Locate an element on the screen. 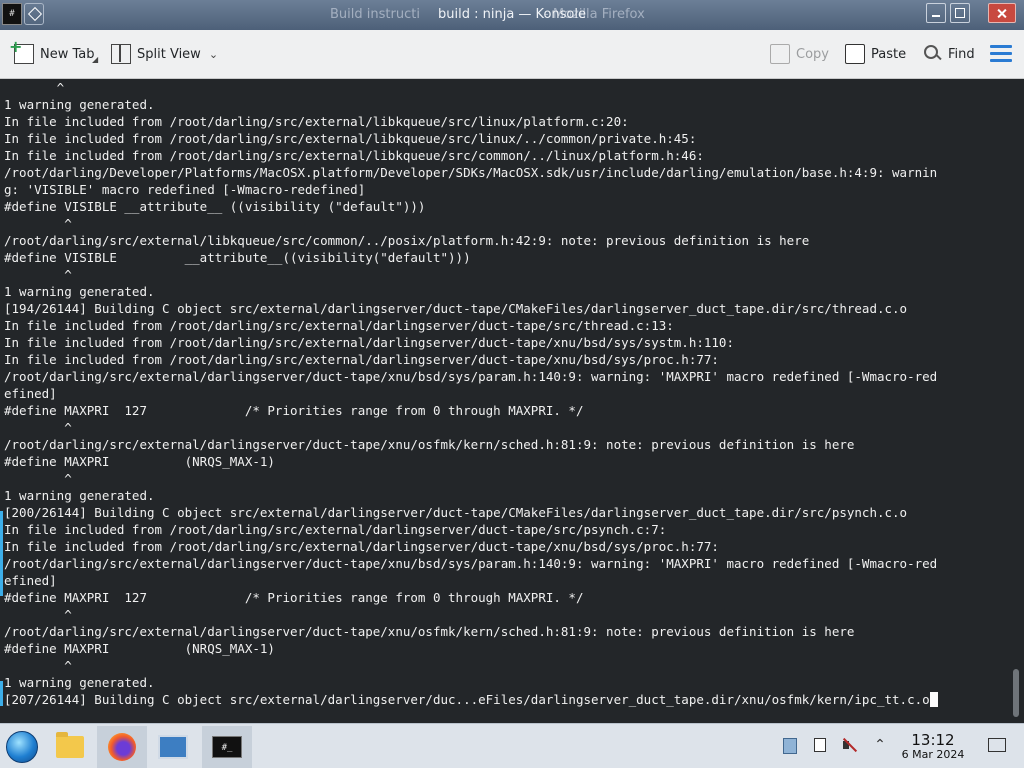  clock-date: 6 Mar 2024 is located at coordinates (933, 754).